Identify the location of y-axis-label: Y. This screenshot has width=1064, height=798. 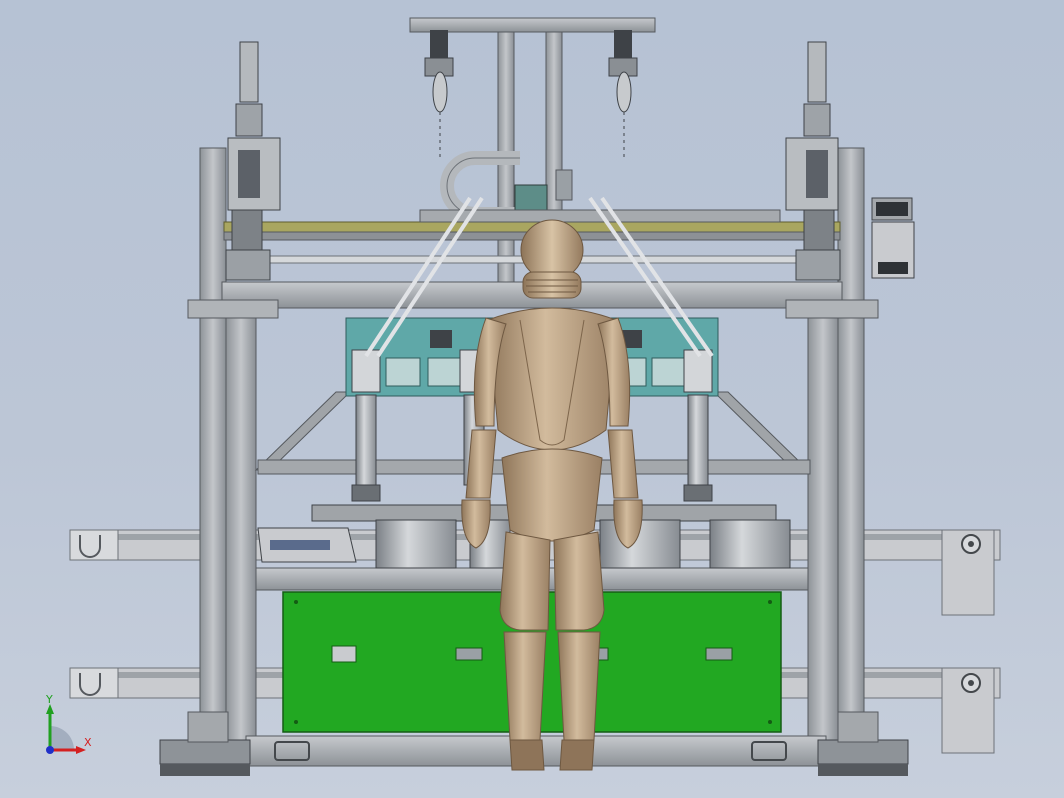
(49, 699).